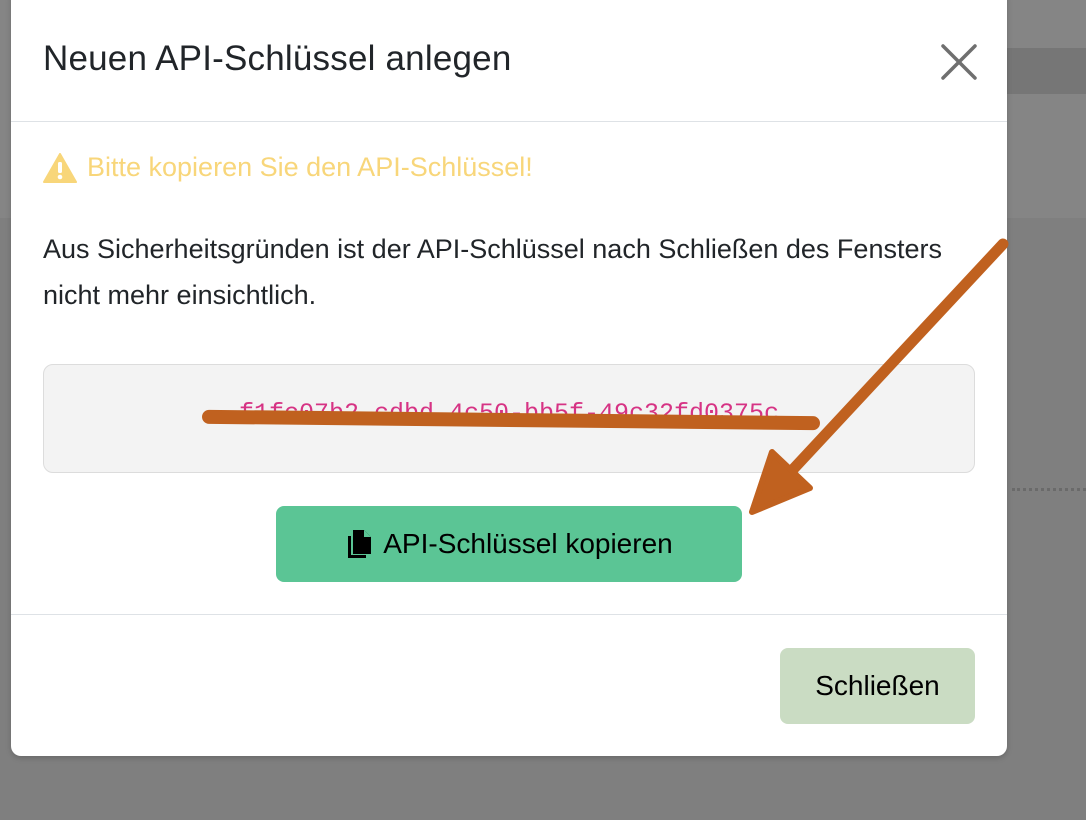  I want to click on modal-header: Neuen API-Schlüssel anlegen, so click(509, 61).